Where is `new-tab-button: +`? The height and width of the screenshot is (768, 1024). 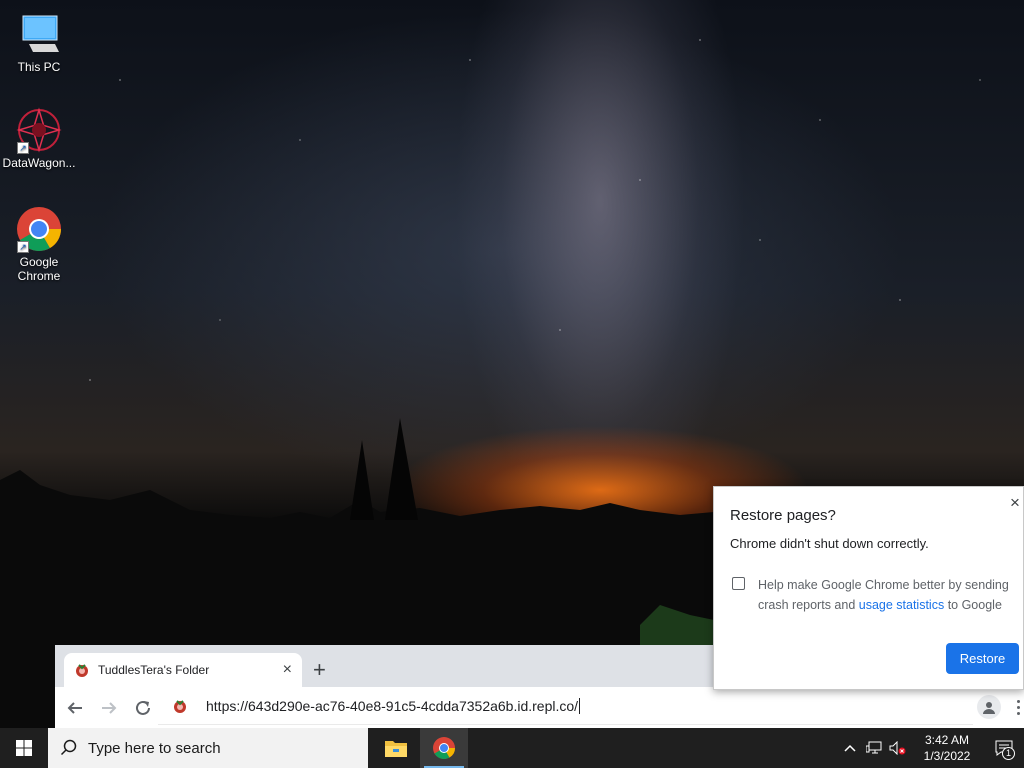
new-tab-button: + is located at coordinates (319, 670).